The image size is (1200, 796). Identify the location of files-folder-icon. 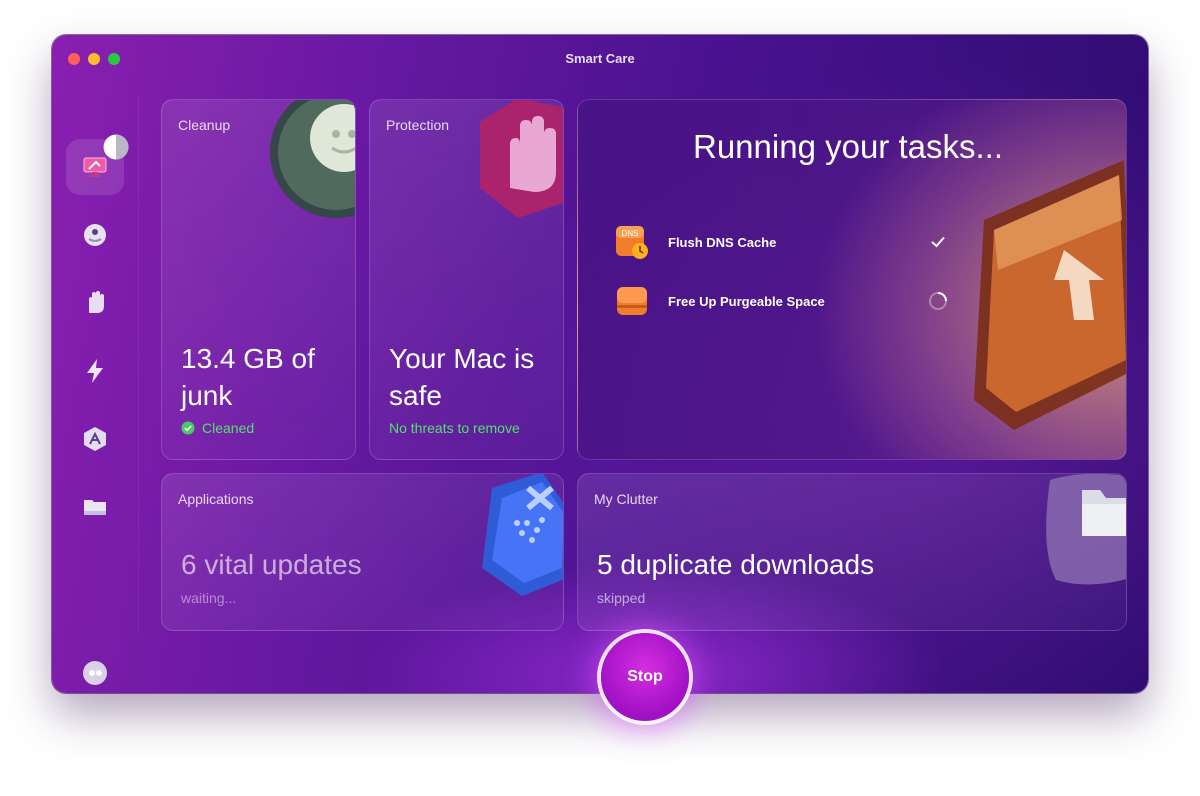
(95, 507).